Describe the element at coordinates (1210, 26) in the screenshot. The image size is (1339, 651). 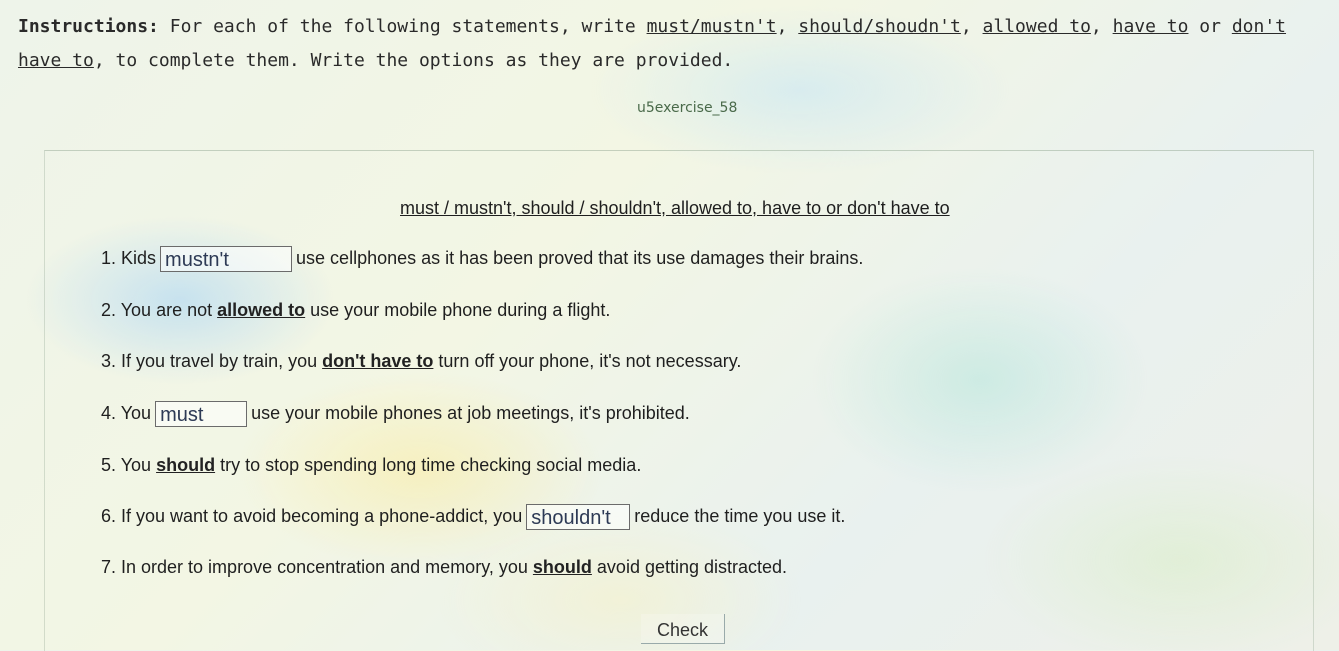
I see `instructions-sep: or` at that location.